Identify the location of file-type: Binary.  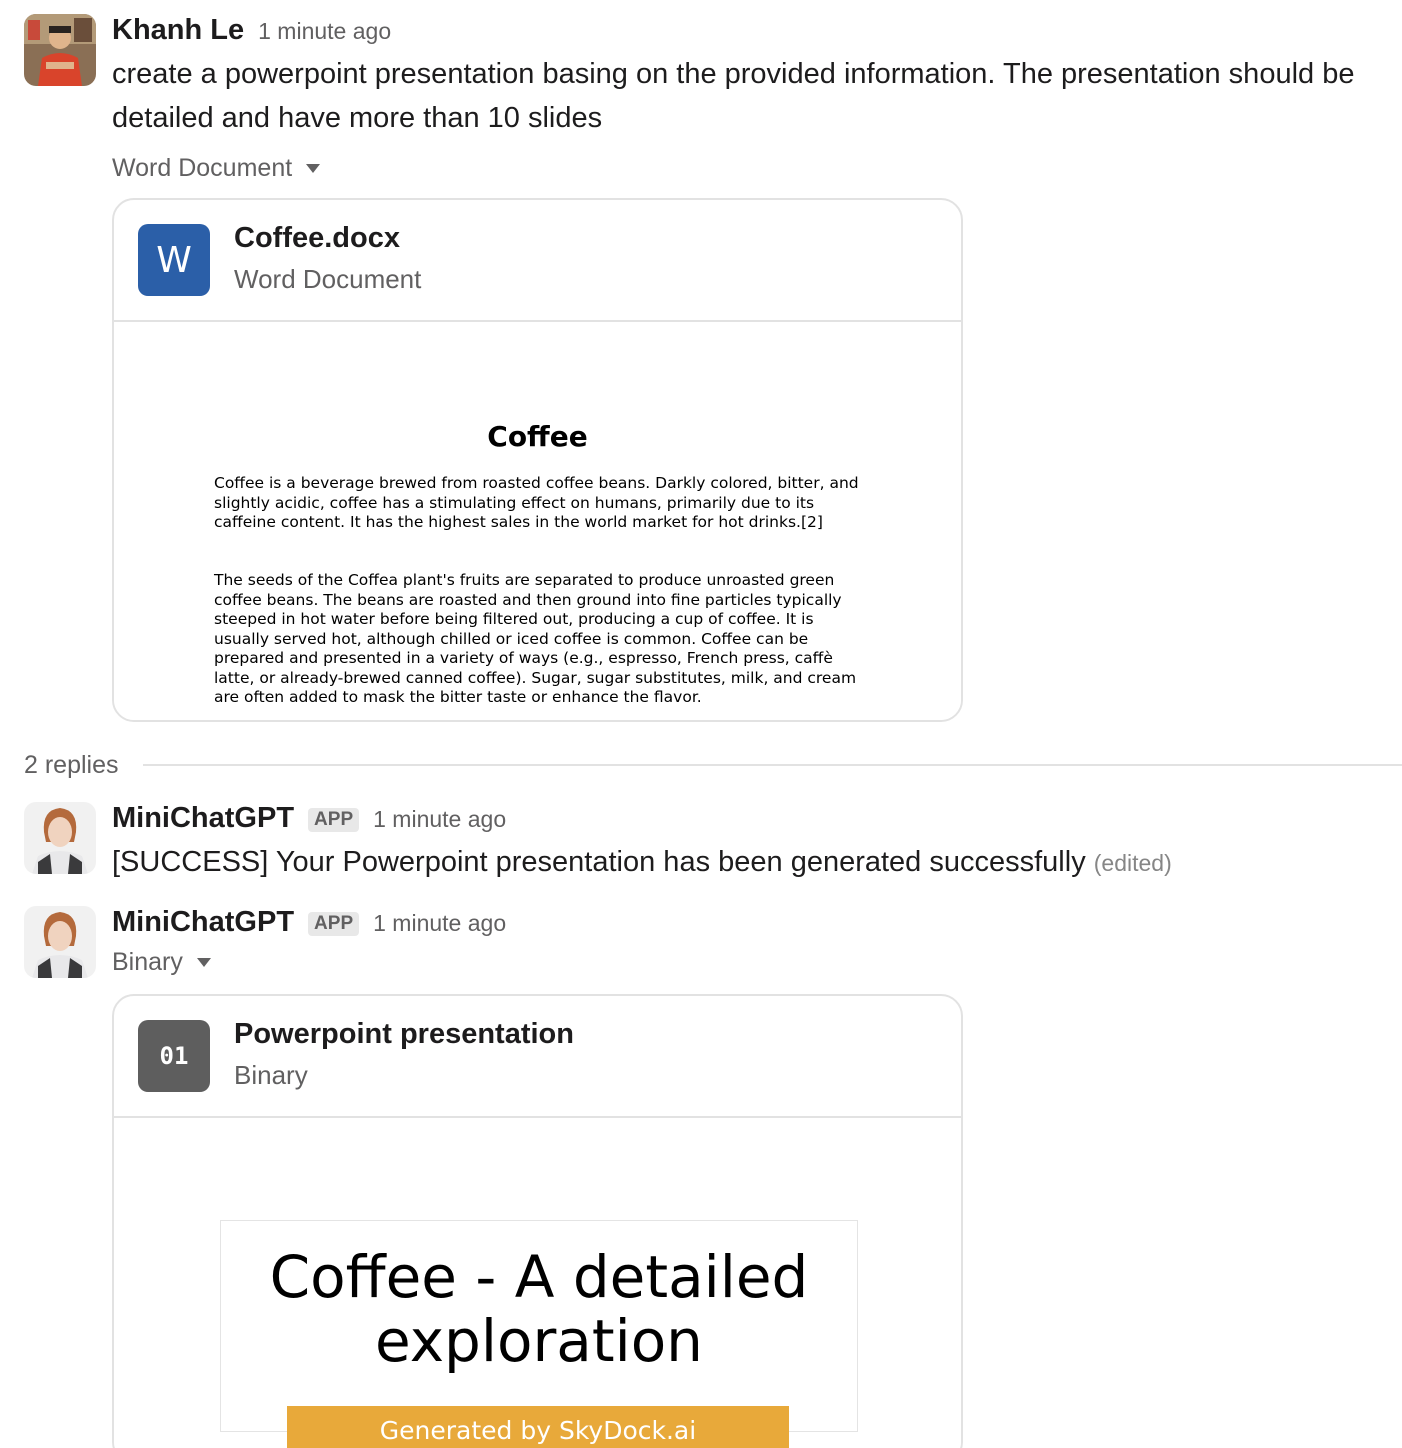
(271, 1075).